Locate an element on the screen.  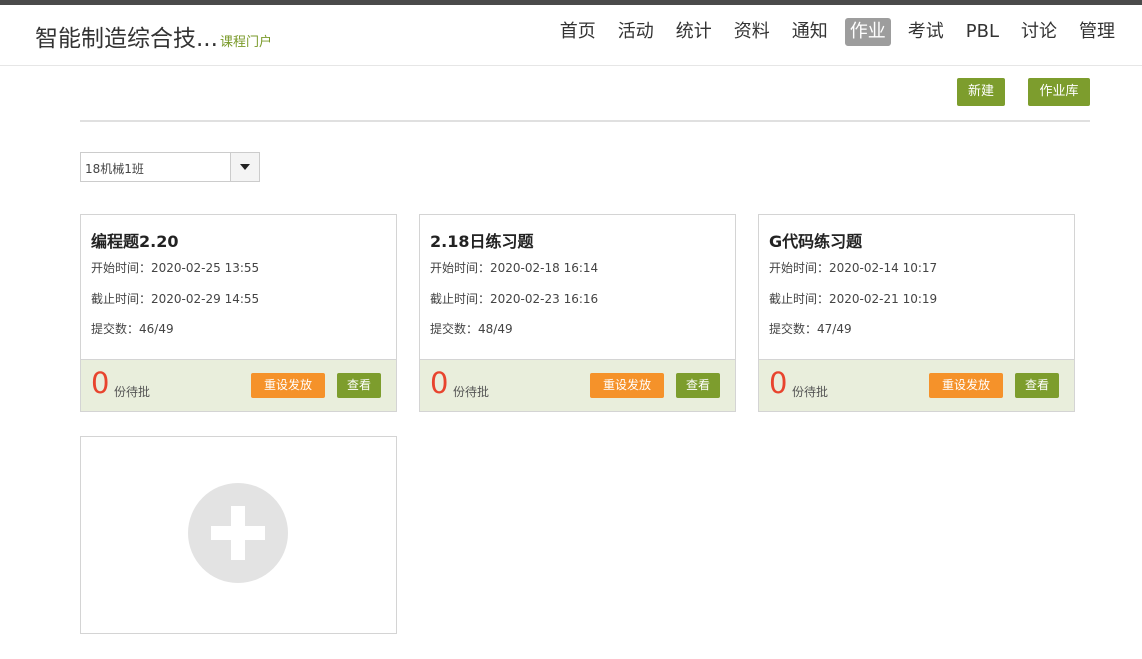
assignment-start-time: 开始时间：2020-02-18 16:14 is located at coordinates (514, 267).